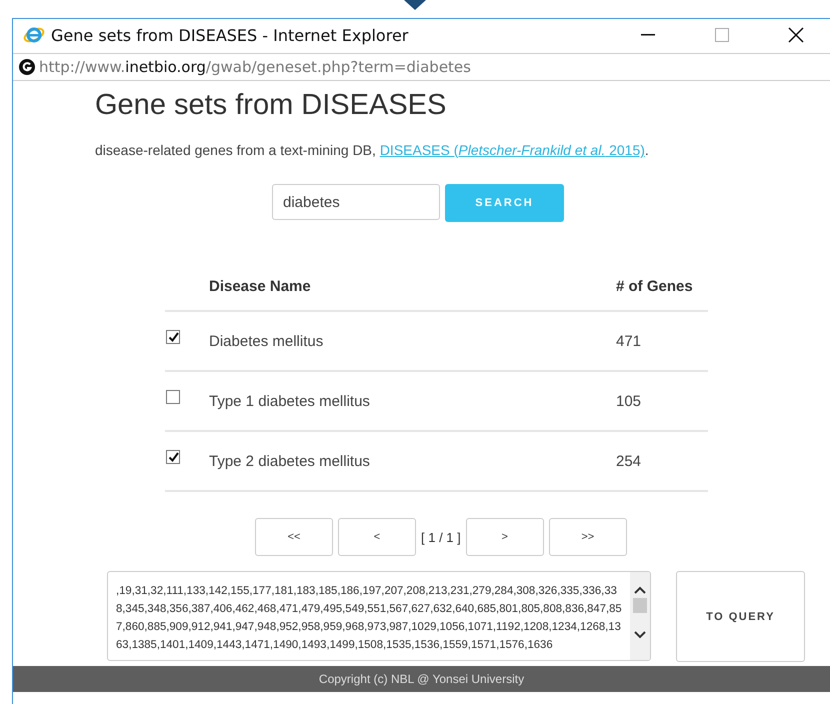  Describe the element at coordinates (379, 616) in the screenshot. I see `gene-ids-field: ,19,31,32,111,133,142,155,177,181,183,185,186,197,207,208,213,231,279,284,308,326,335,336,338,345,348,356,387,406,462,468,471,479,495,549,551,567,627,632,640,685,801,805,808,836,847,857,860,885,909,912,941,947,948,952,958,959,968,973,987,1029,1056,1071,1192,1208,1234,1268,1363,1385,1401,1409,1443,1471,1490,1493,1499,1508,1535,1536,1559,1571,1576,1636` at that location.